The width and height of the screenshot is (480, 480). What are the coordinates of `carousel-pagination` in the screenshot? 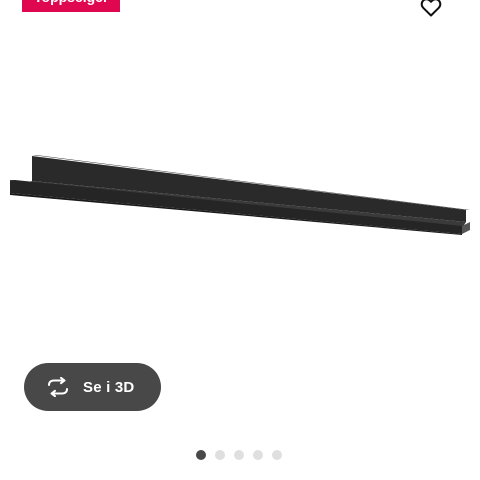 It's located at (239, 455).